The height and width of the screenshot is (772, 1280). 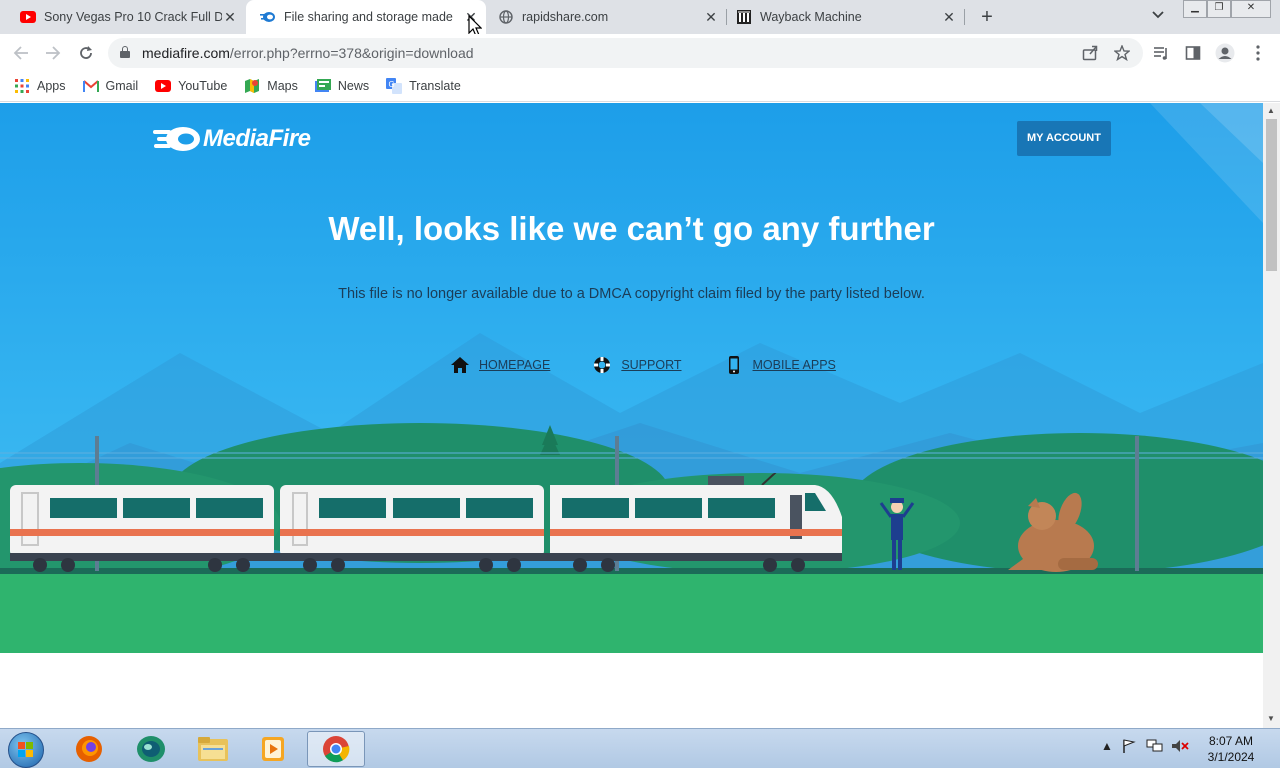 What do you see at coordinates (426, 522) in the screenshot?
I see `train-illustration` at bounding box center [426, 522].